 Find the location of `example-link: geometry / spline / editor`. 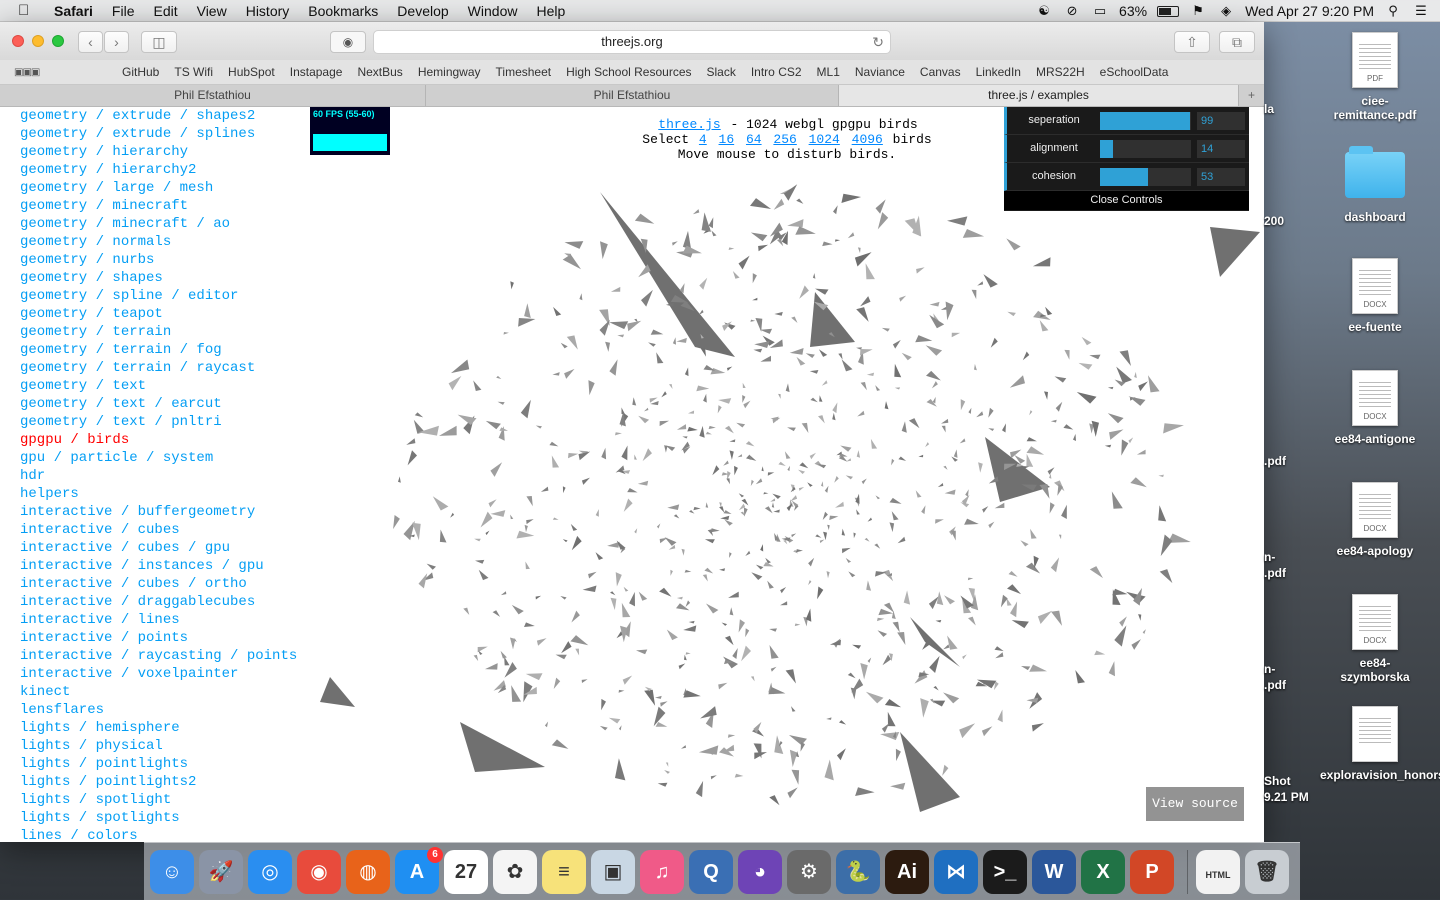

example-link: geometry / spline / editor is located at coordinates (155, 296).